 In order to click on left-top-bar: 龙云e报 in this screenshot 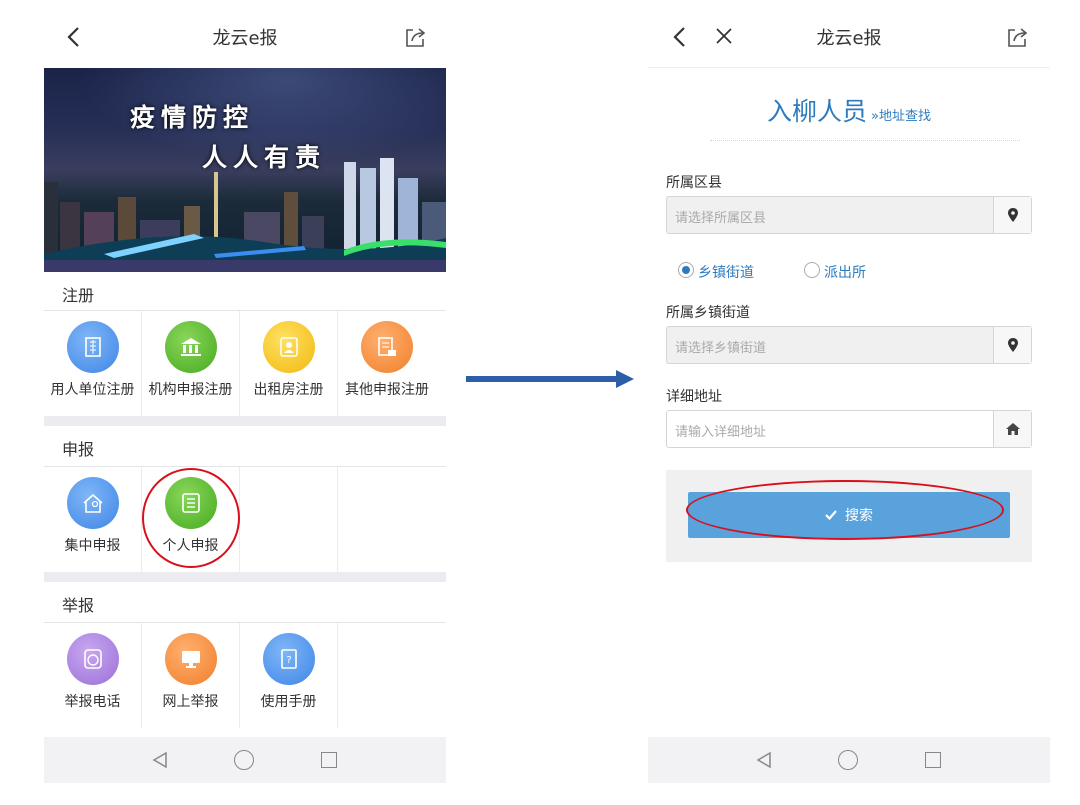, I will do `click(245, 34)`.